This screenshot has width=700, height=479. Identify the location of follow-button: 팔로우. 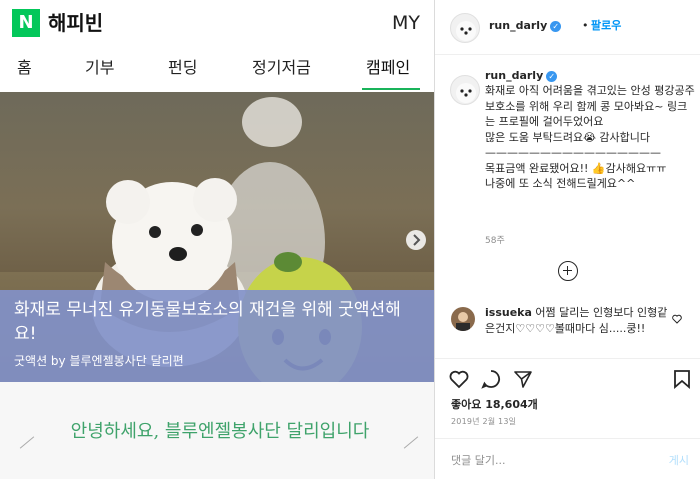
(606, 25).